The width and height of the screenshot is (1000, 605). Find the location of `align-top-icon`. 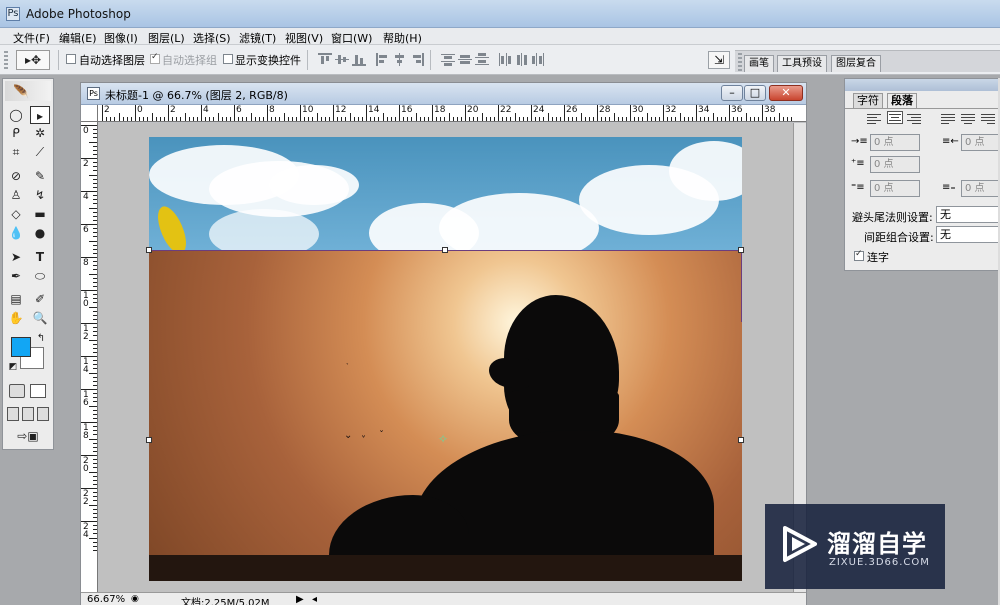

align-top-icon is located at coordinates (325, 59).